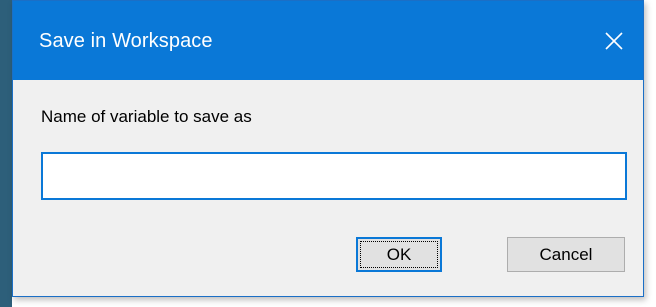  What do you see at coordinates (146, 116) in the screenshot?
I see `variable-name-label: Name of variable to save as` at bounding box center [146, 116].